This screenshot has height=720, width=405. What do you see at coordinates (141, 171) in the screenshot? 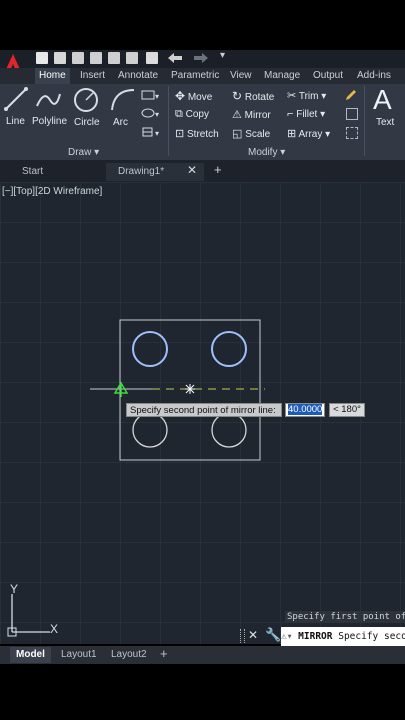
I see `doc-tab-label: Drawing1*` at bounding box center [141, 171].